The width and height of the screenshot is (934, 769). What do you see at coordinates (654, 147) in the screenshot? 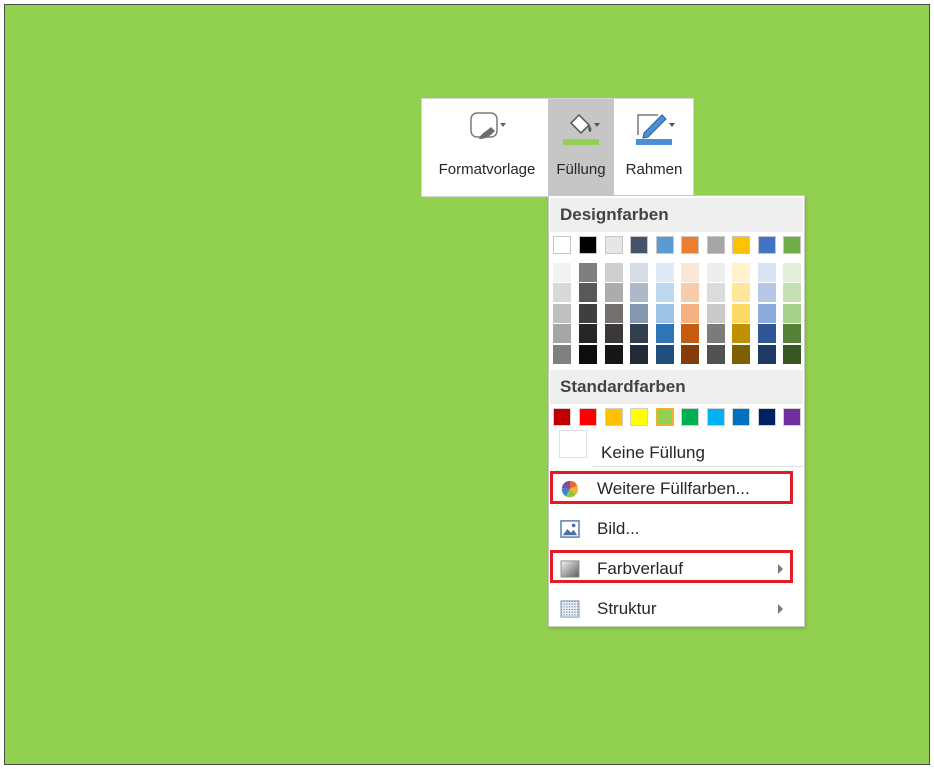
I see `shape-outline-button: Rahmen` at bounding box center [654, 147].